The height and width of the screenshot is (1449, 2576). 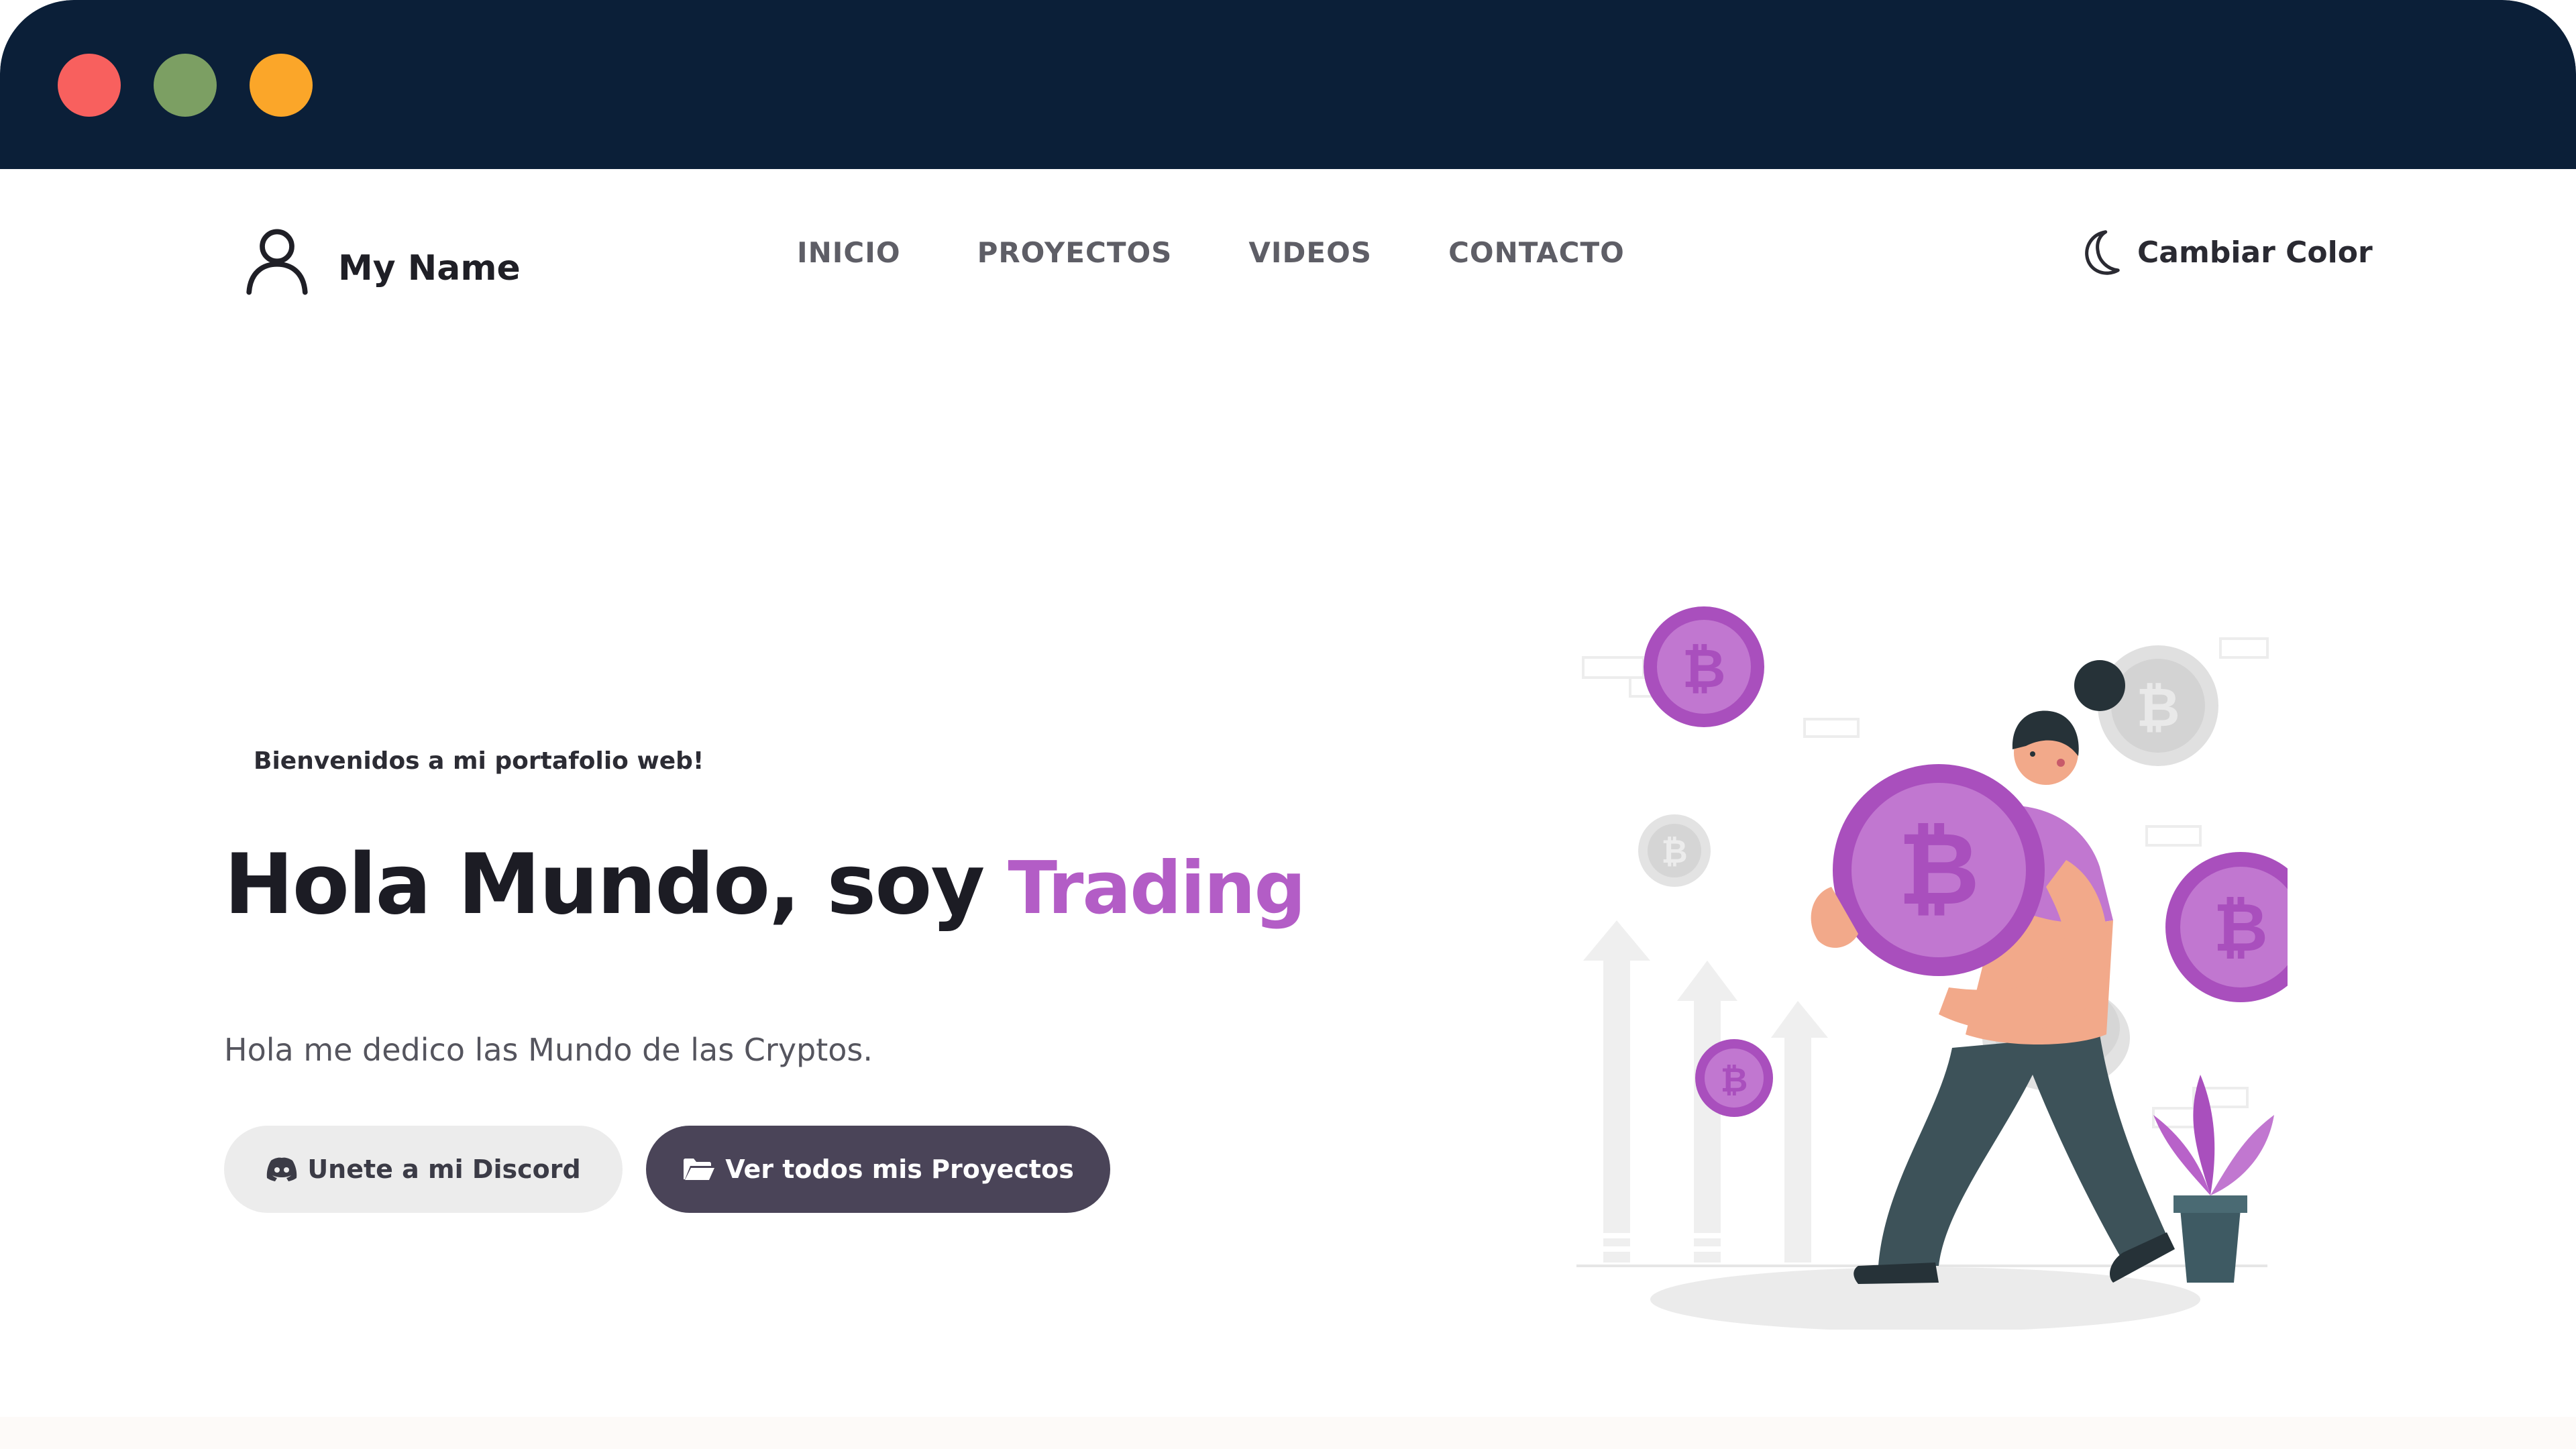 I want to click on projects-button: Ver todos mis Proyectos, so click(x=878, y=1169).